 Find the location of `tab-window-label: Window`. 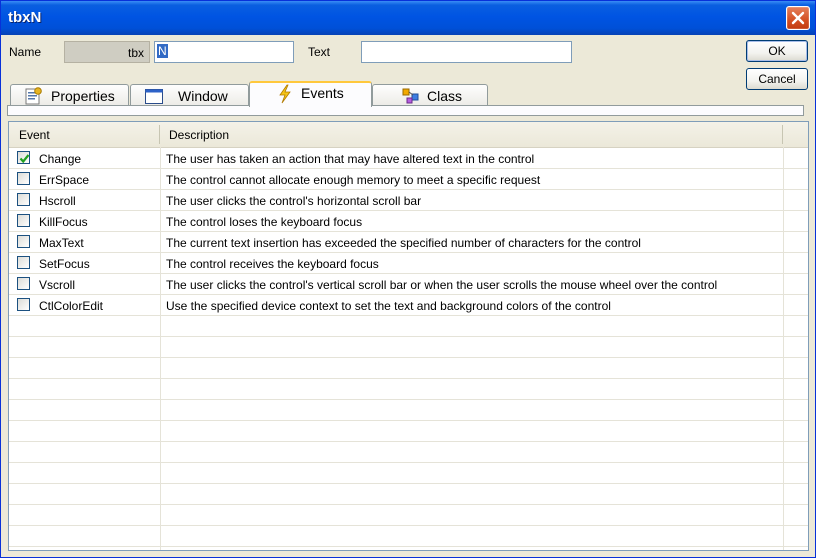

tab-window-label: Window is located at coordinates (203, 96).